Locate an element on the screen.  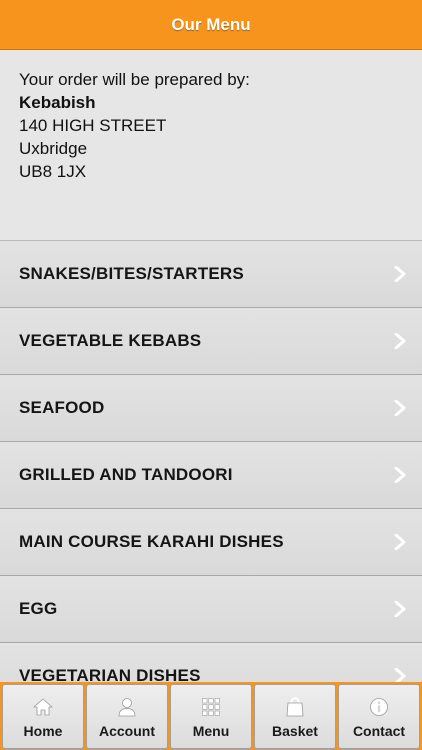
tab-label: Account is located at coordinates (127, 731).